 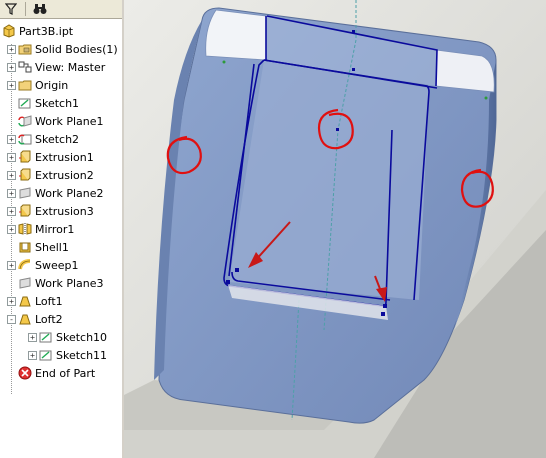 I want to click on top-left-face, so click(x=236, y=35).